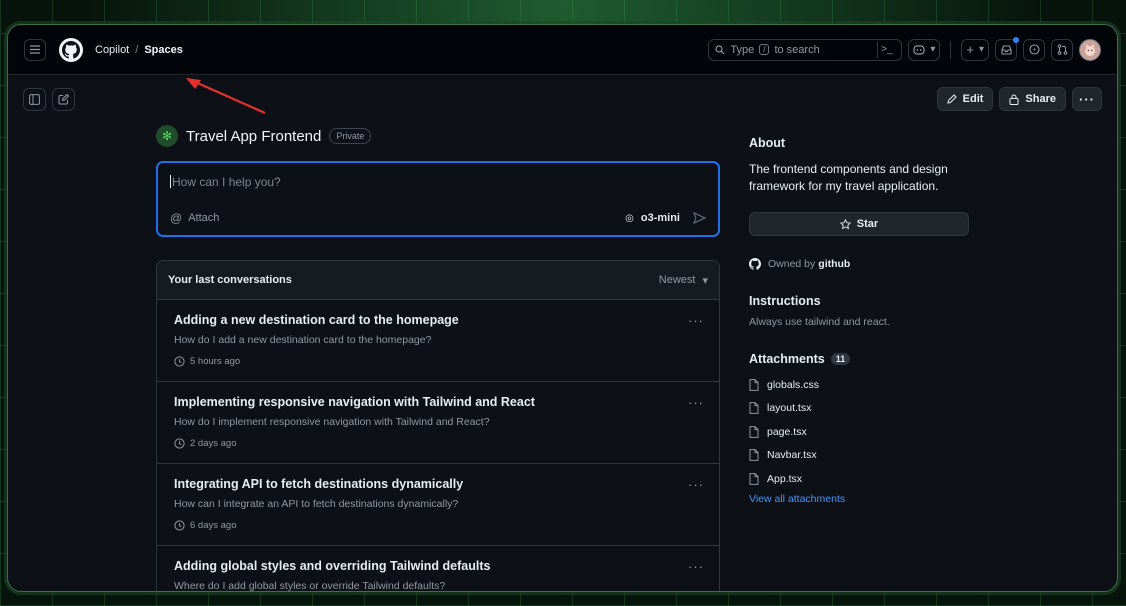  What do you see at coordinates (886, 49) in the screenshot?
I see `terminal-icon: >_` at bounding box center [886, 49].